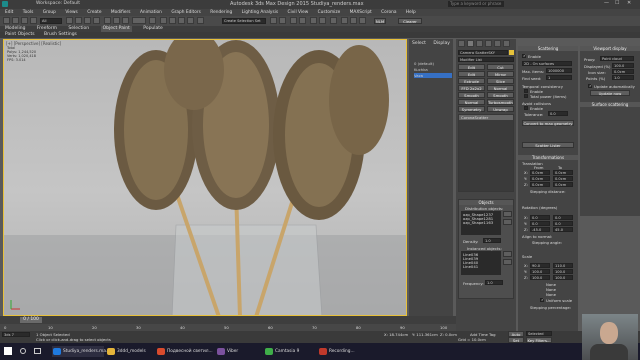 Image resolution: width=640 pixels, height=360 pixels. I want to click on proxy-dropdown: Point cloud, so click(617, 58).